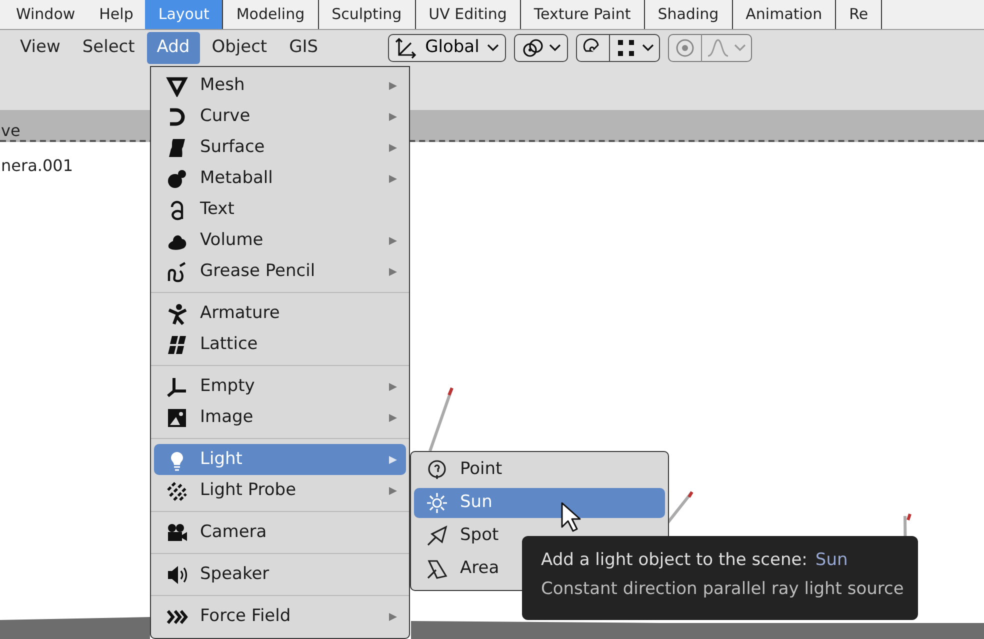 This screenshot has width=984, height=639. What do you see at coordinates (452, 48) in the screenshot?
I see `dropdown-value: Global` at bounding box center [452, 48].